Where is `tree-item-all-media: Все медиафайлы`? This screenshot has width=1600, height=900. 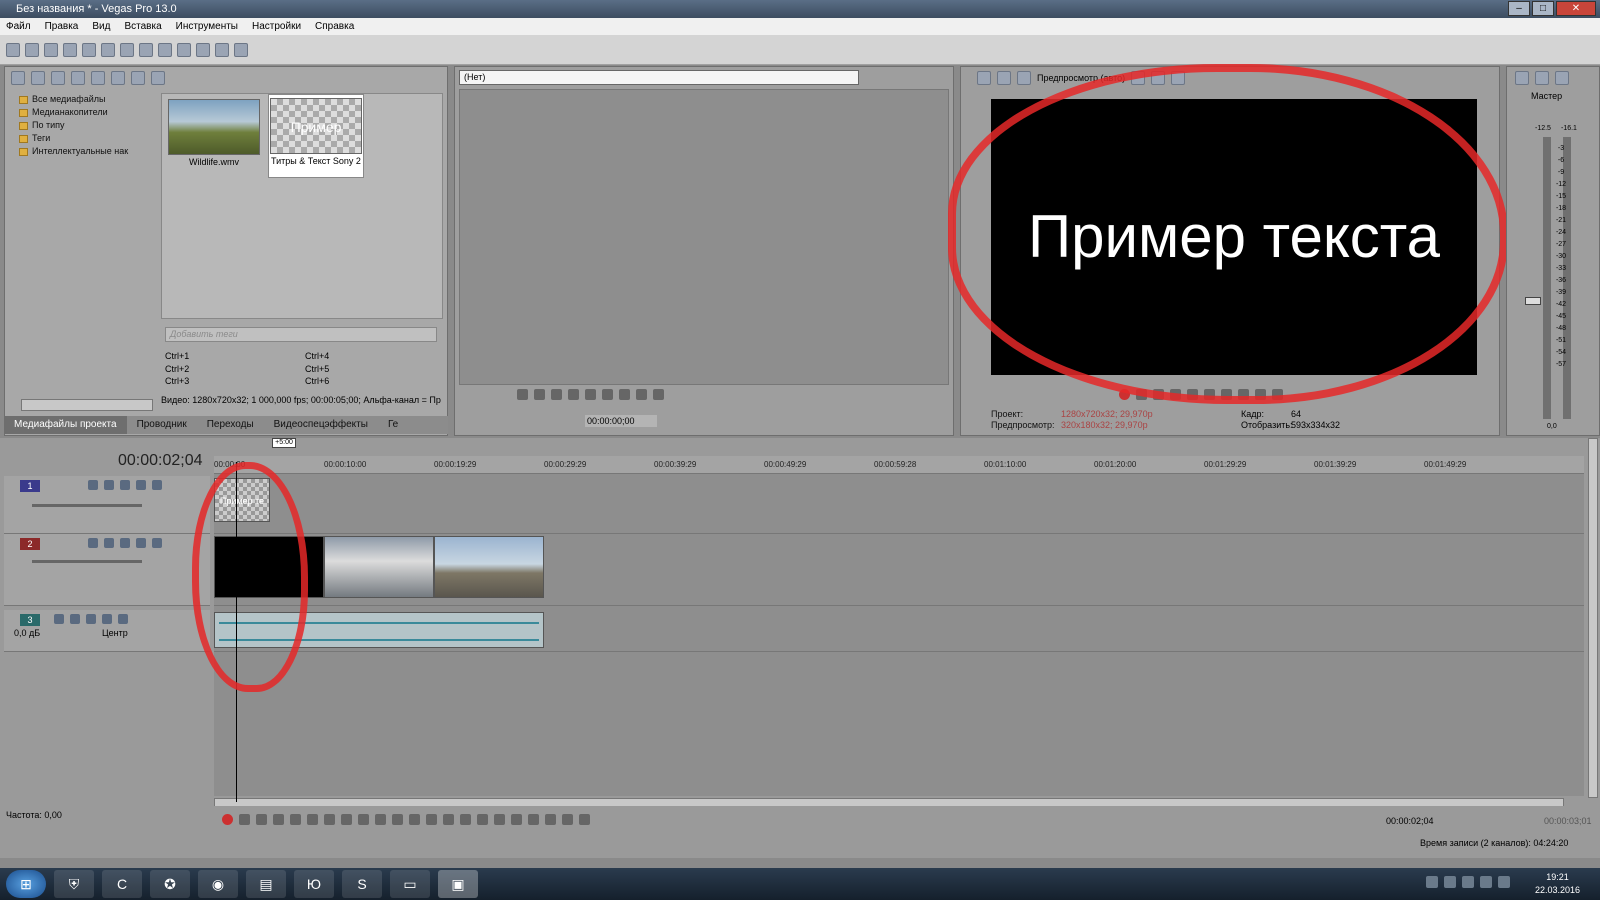
tree-item-all-media: Все медиафайлы is located at coordinates (89, 99).